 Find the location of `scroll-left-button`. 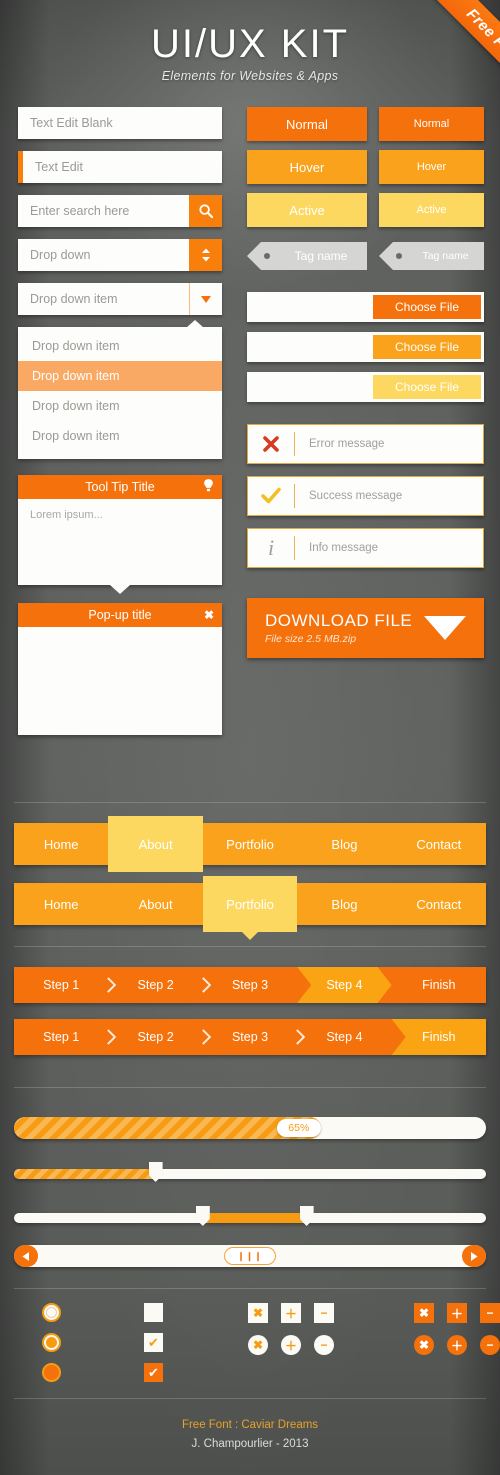

scroll-left-button is located at coordinates (26, 1256).